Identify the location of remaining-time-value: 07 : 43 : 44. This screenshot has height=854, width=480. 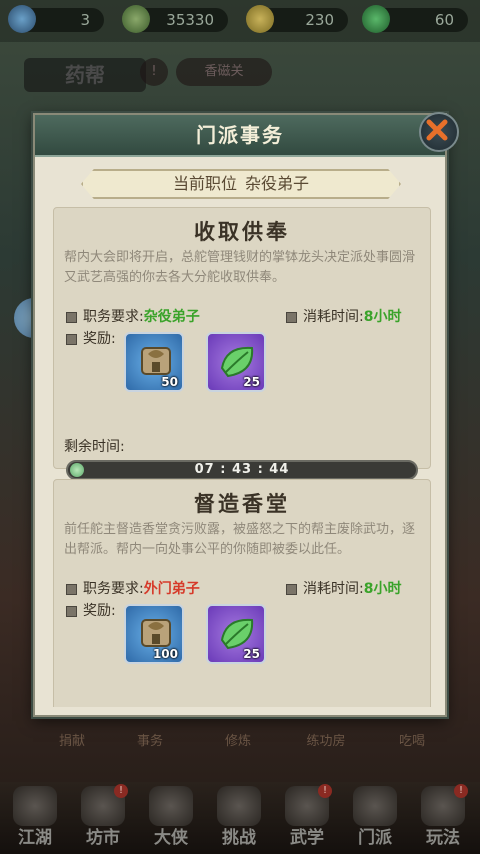
(242, 469).